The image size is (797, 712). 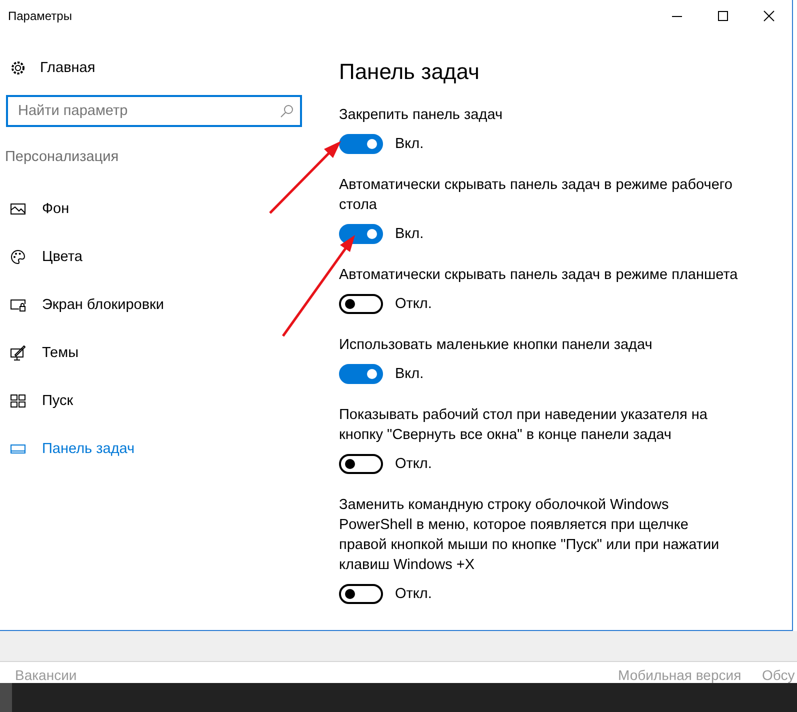 What do you see at coordinates (18, 401) in the screenshot?
I see `tiles-icon` at bounding box center [18, 401].